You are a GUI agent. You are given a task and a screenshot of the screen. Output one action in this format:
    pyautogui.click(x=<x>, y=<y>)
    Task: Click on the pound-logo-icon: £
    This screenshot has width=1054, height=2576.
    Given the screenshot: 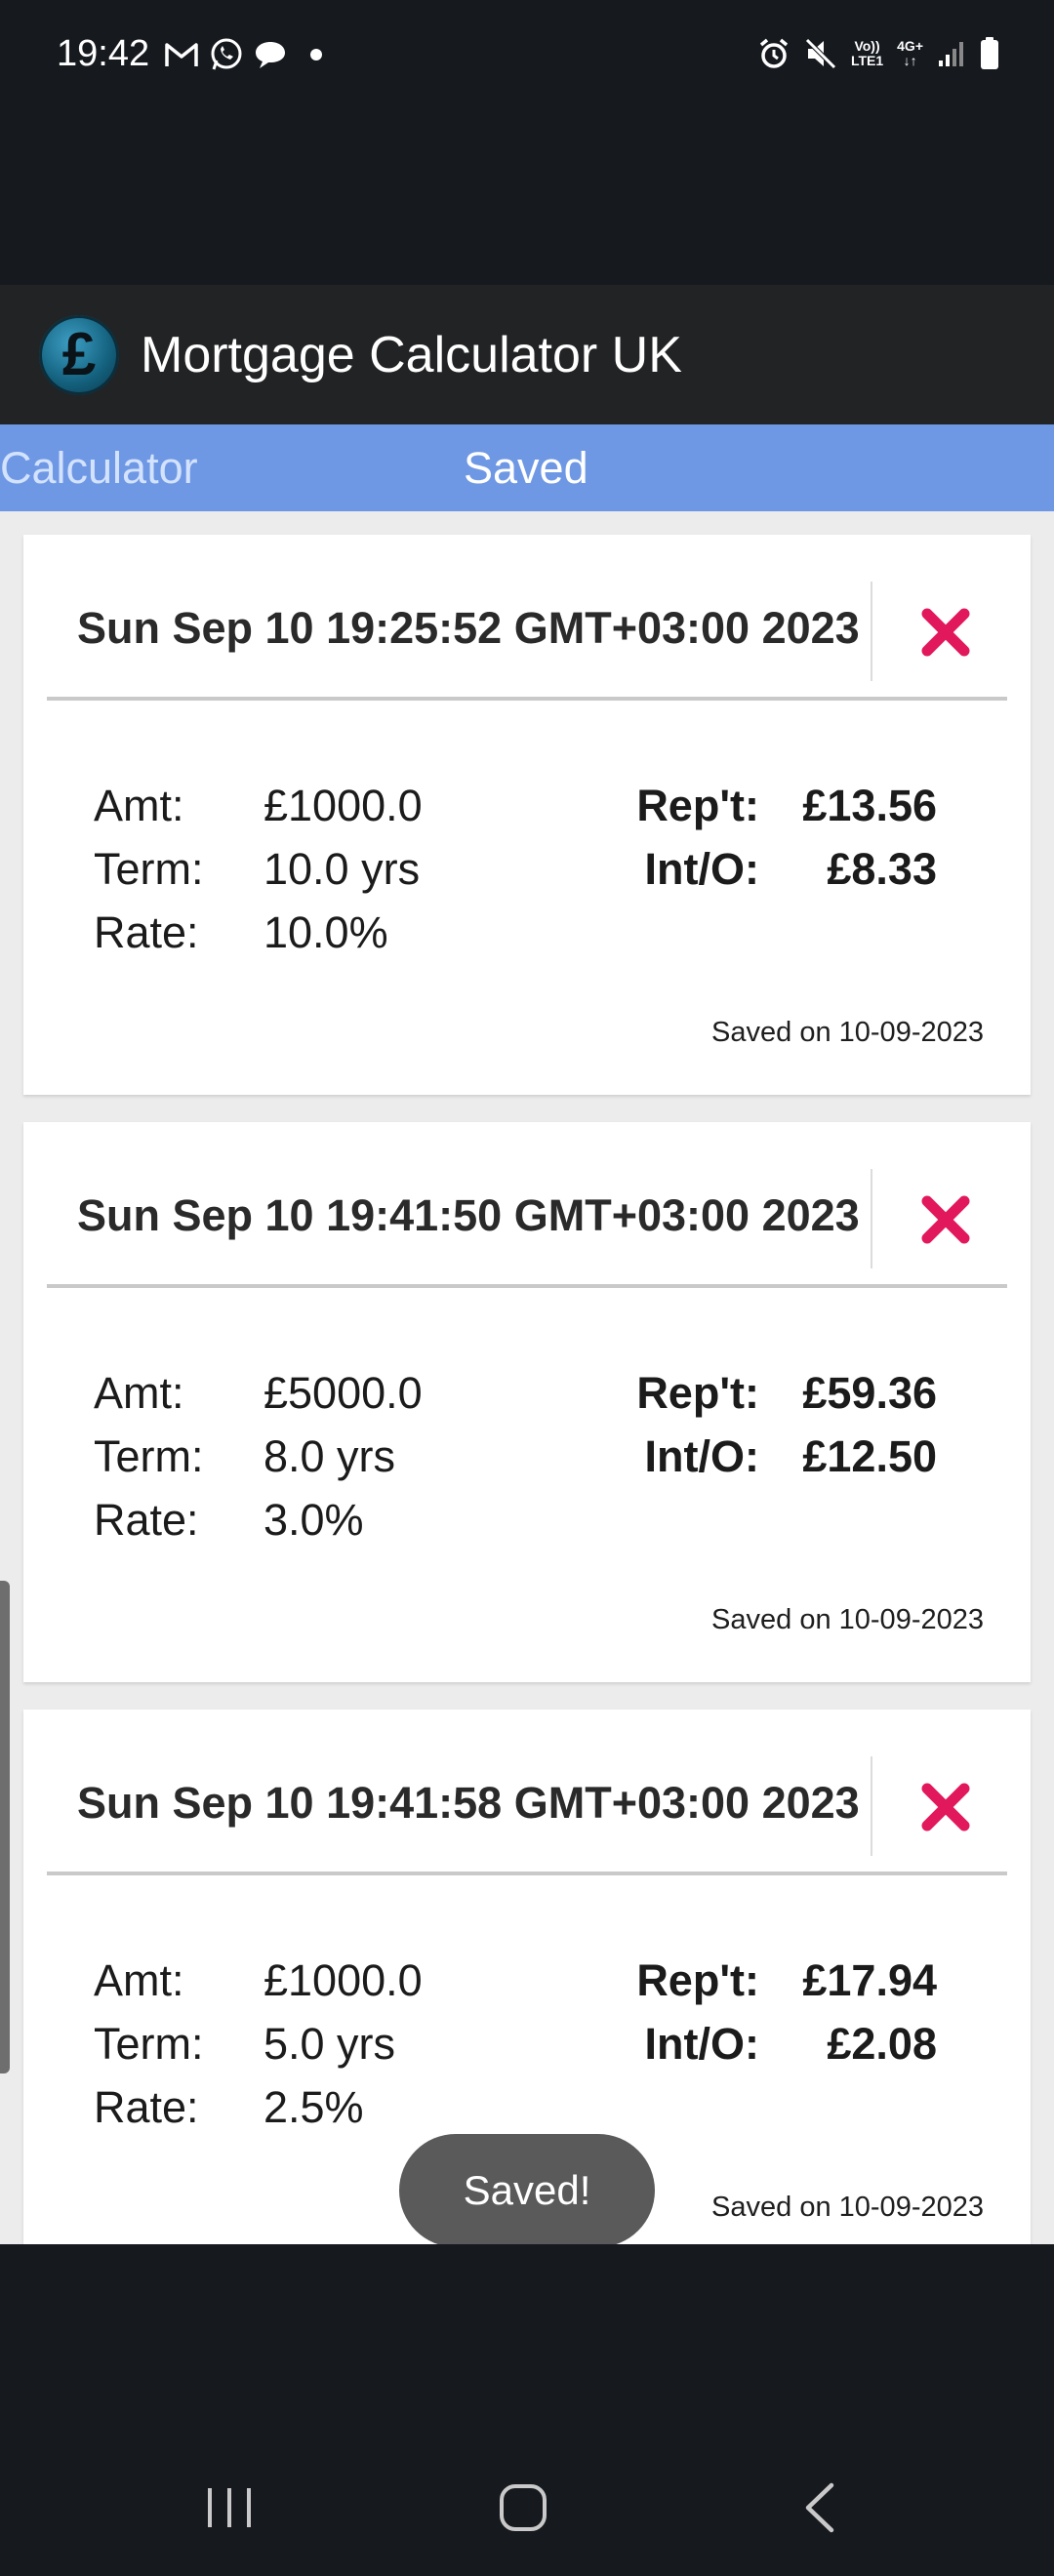 What is the action you would take?
    pyautogui.click(x=79, y=354)
    